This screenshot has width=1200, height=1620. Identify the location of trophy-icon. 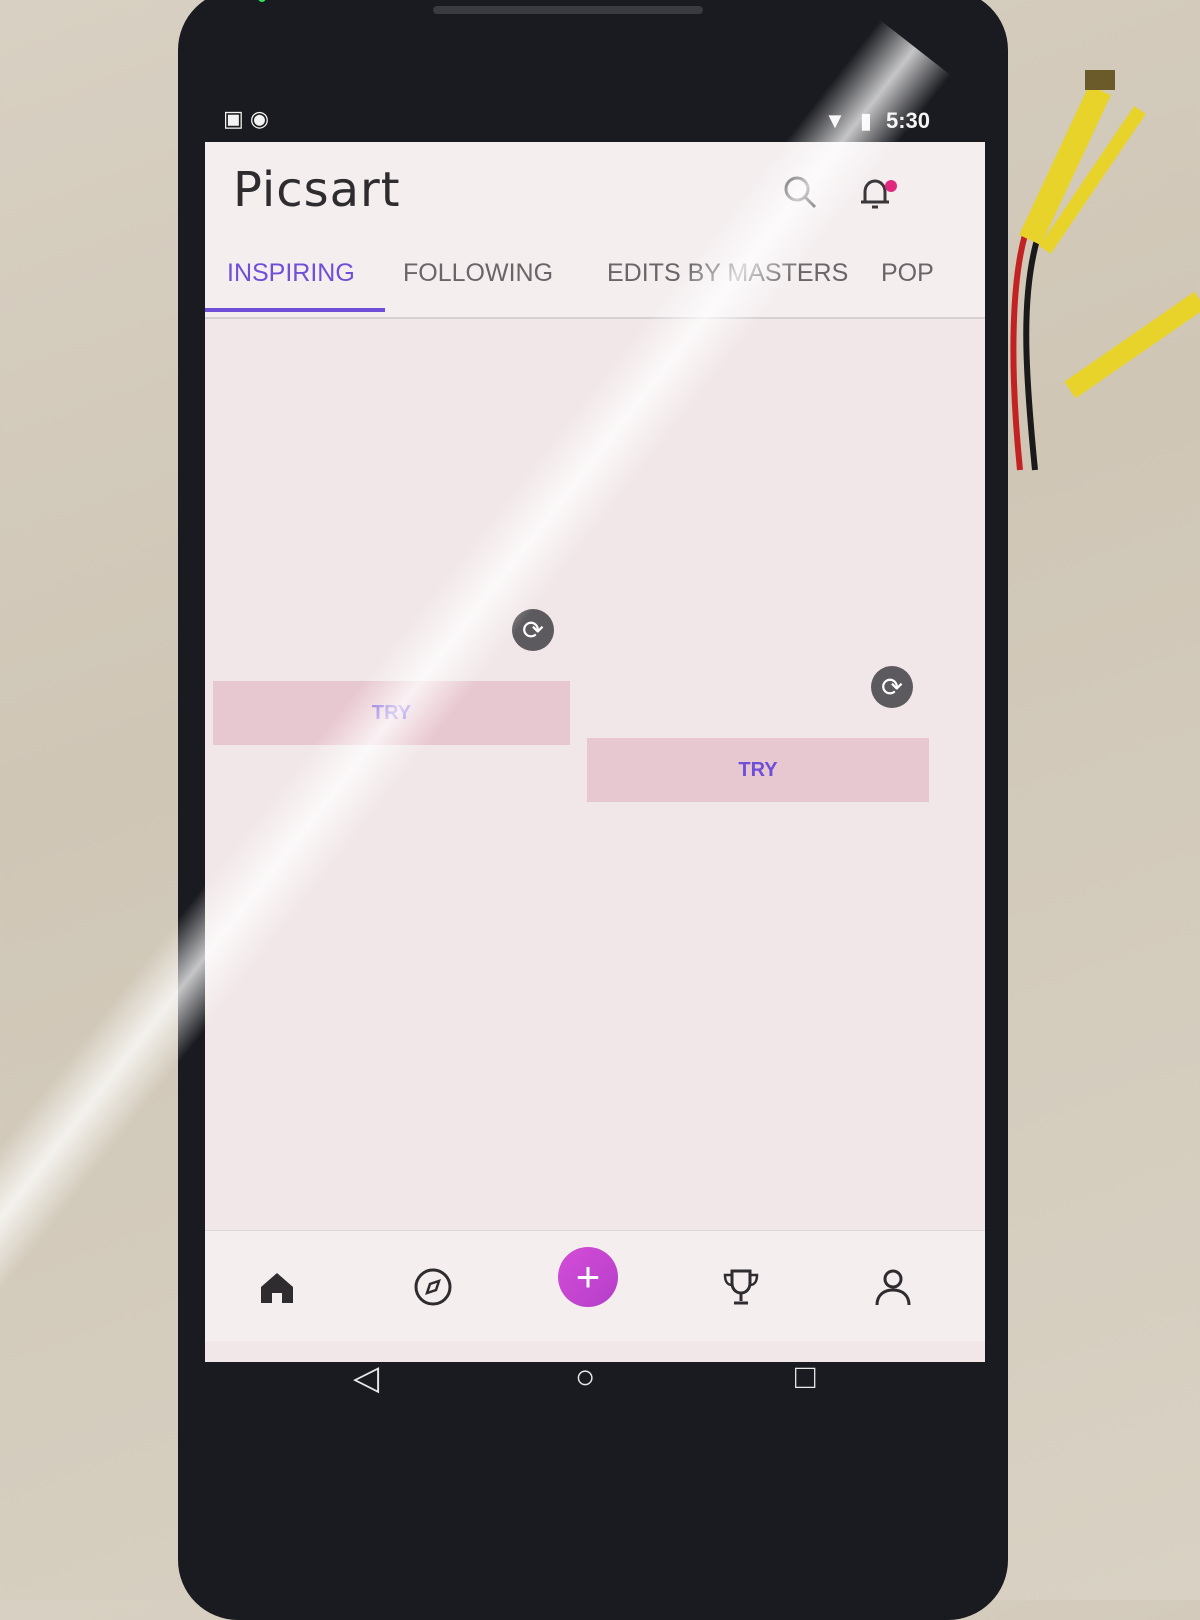
(741, 1287).